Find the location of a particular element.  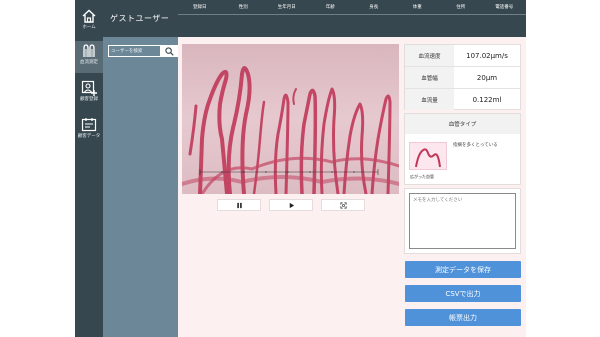

pause-icon is located at coordinates (239, 205).